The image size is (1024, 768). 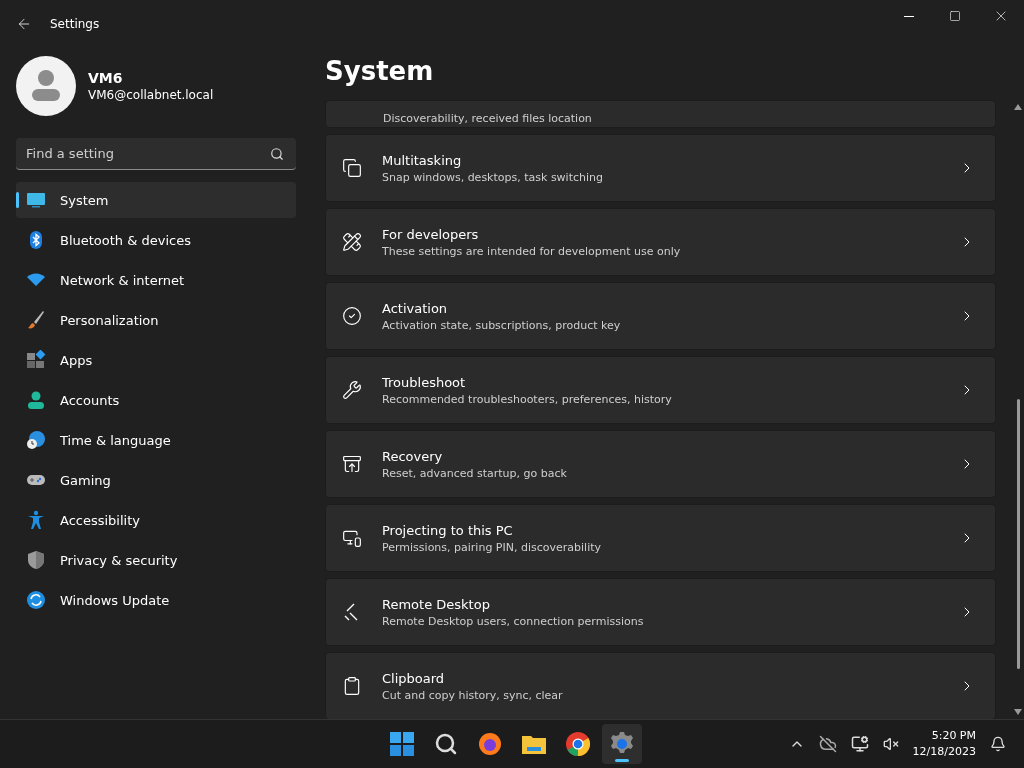 I want to click on selection-indicator, so click(x=17, y=200).